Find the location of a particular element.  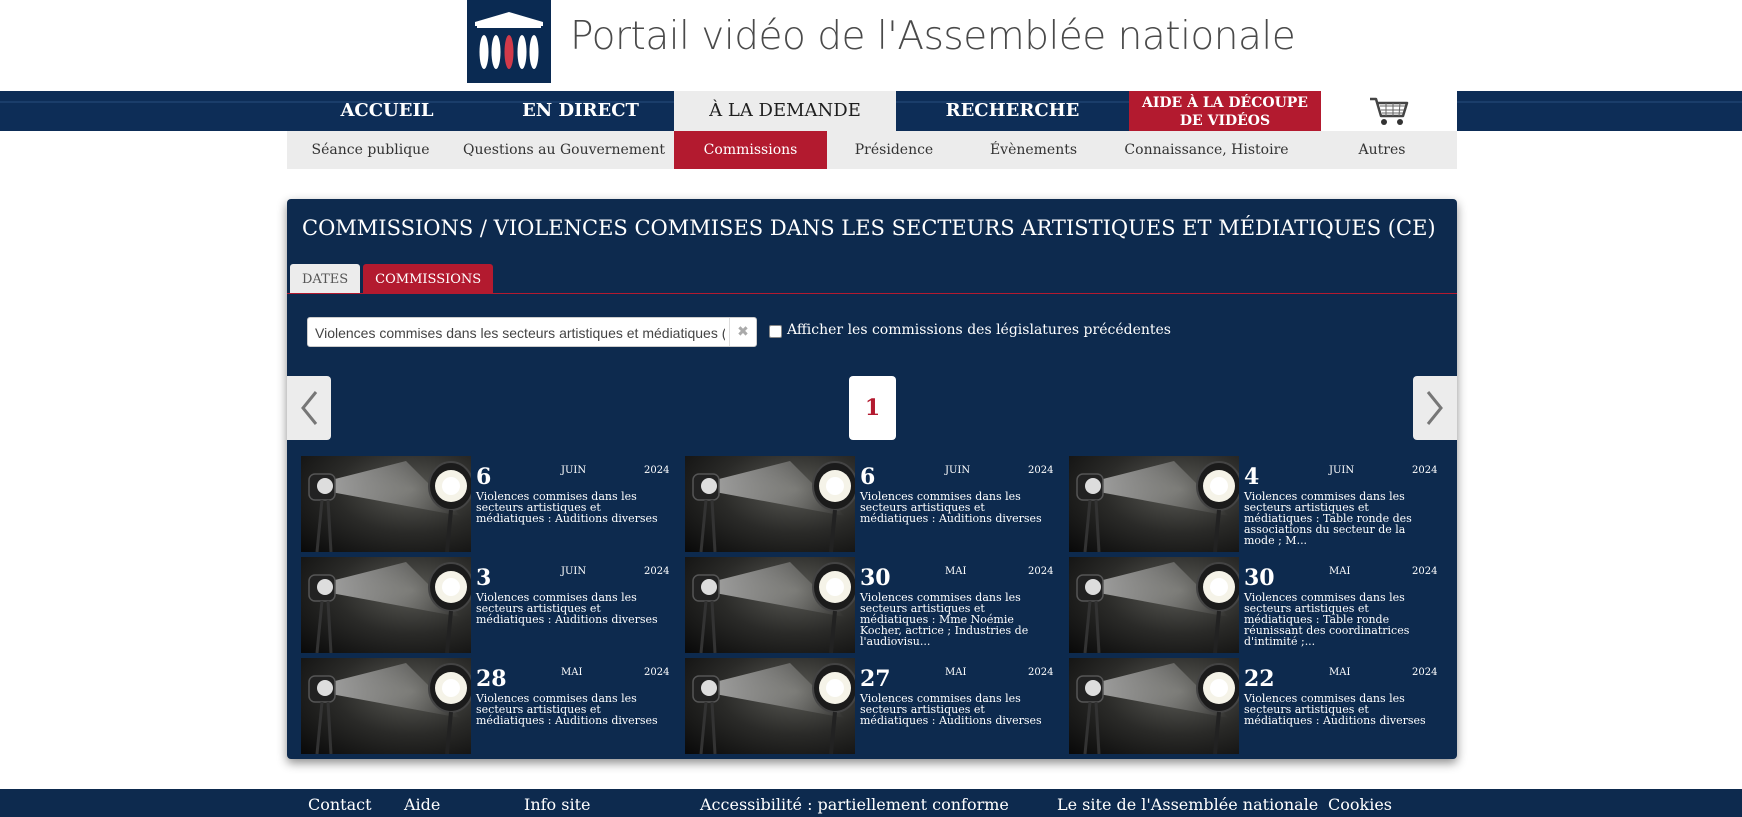

clear-icon: ✖ is located at coordinates (742, 332).